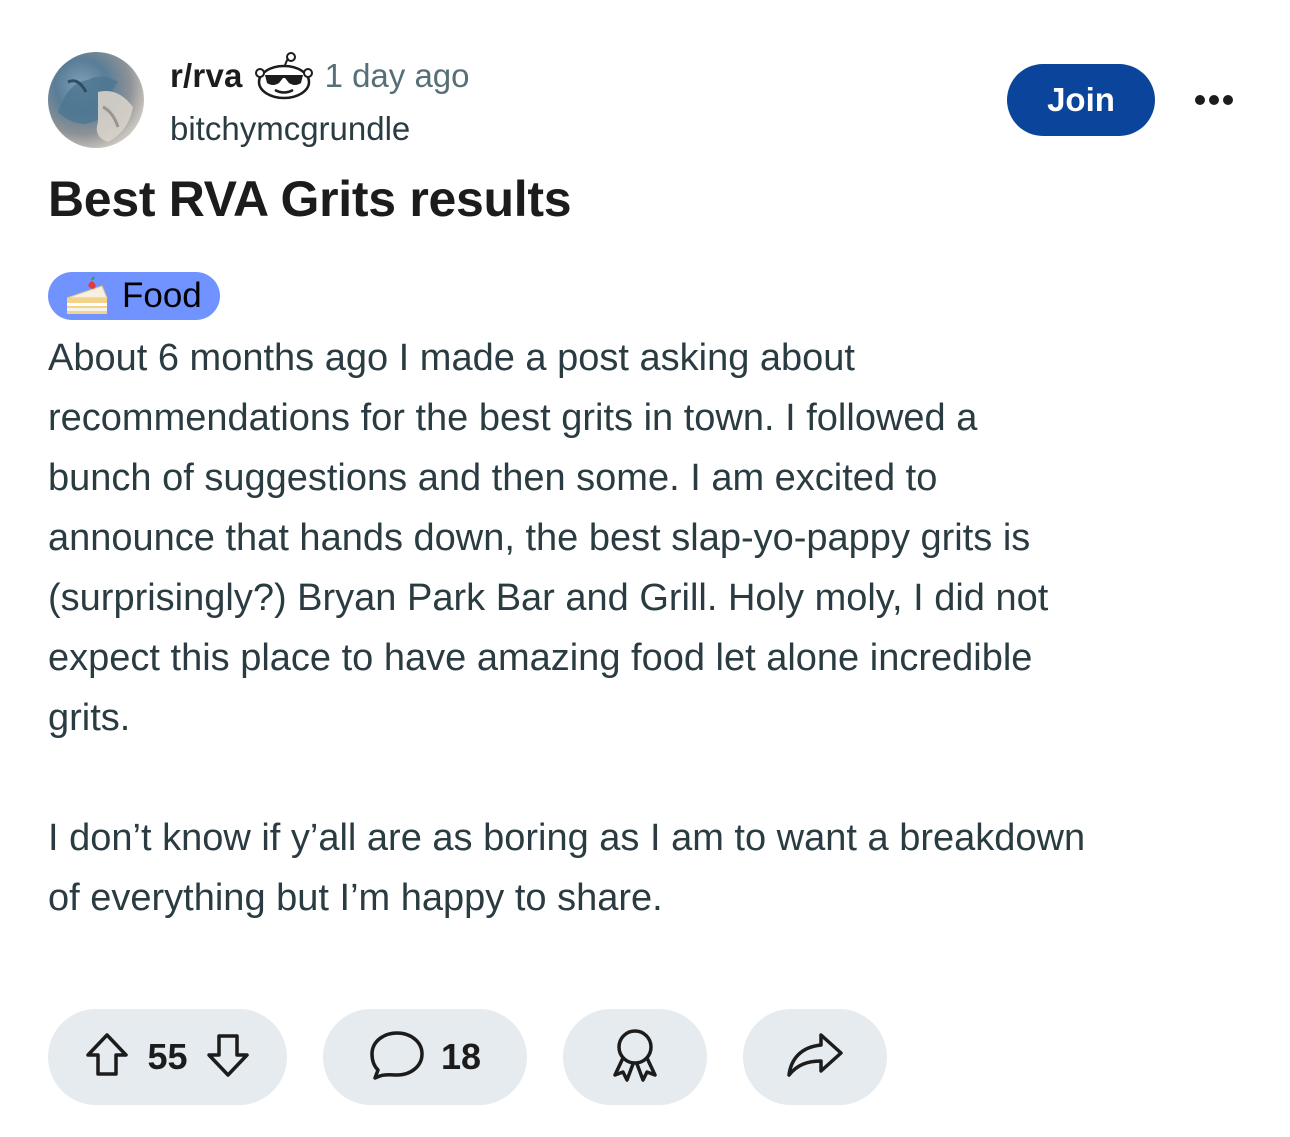  What do you see at coordinates (461, 1056) in the screenshot?
I see `comment-count: 18` at bounding box center [461, 1056].